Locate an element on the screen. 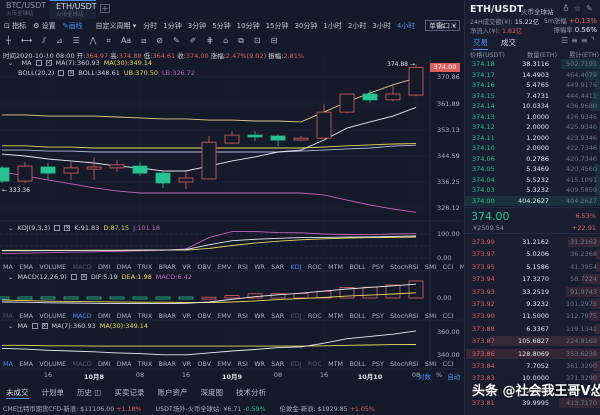  ask-row: 374.14 10.0334 436.9680 is located at coordinates (532, 106).